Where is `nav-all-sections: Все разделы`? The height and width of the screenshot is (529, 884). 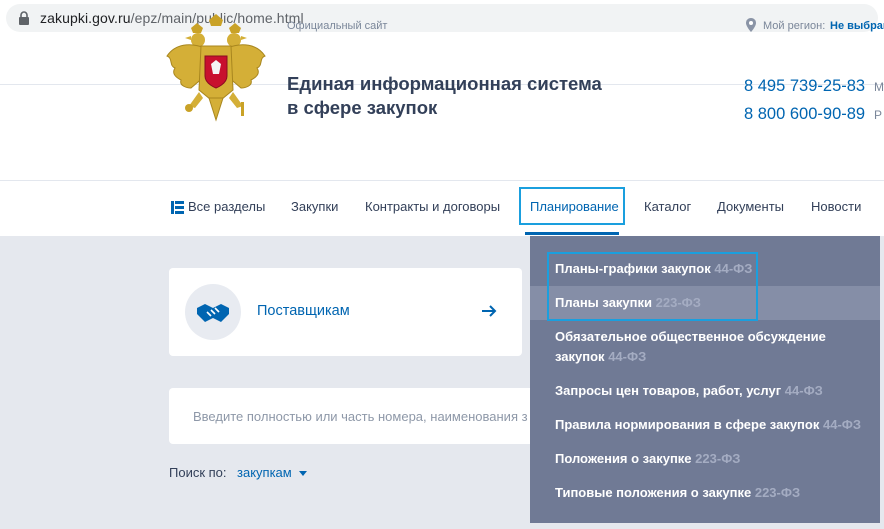
nav-all-sections: Все разделы is located at coordinates (226, 206).